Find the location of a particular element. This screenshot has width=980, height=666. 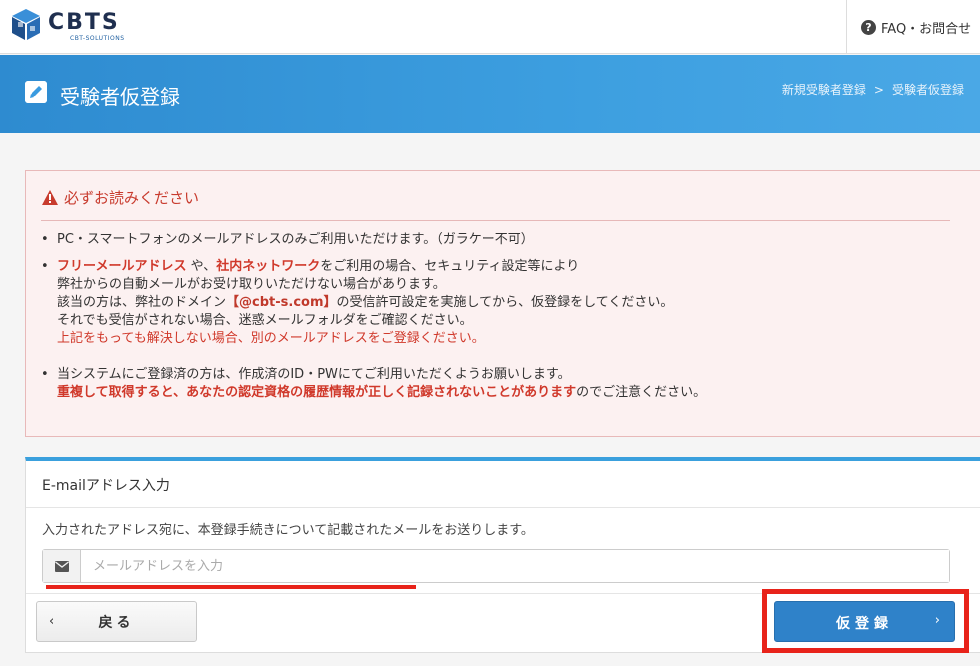

notice-divider is located at coordinates (495, 220).